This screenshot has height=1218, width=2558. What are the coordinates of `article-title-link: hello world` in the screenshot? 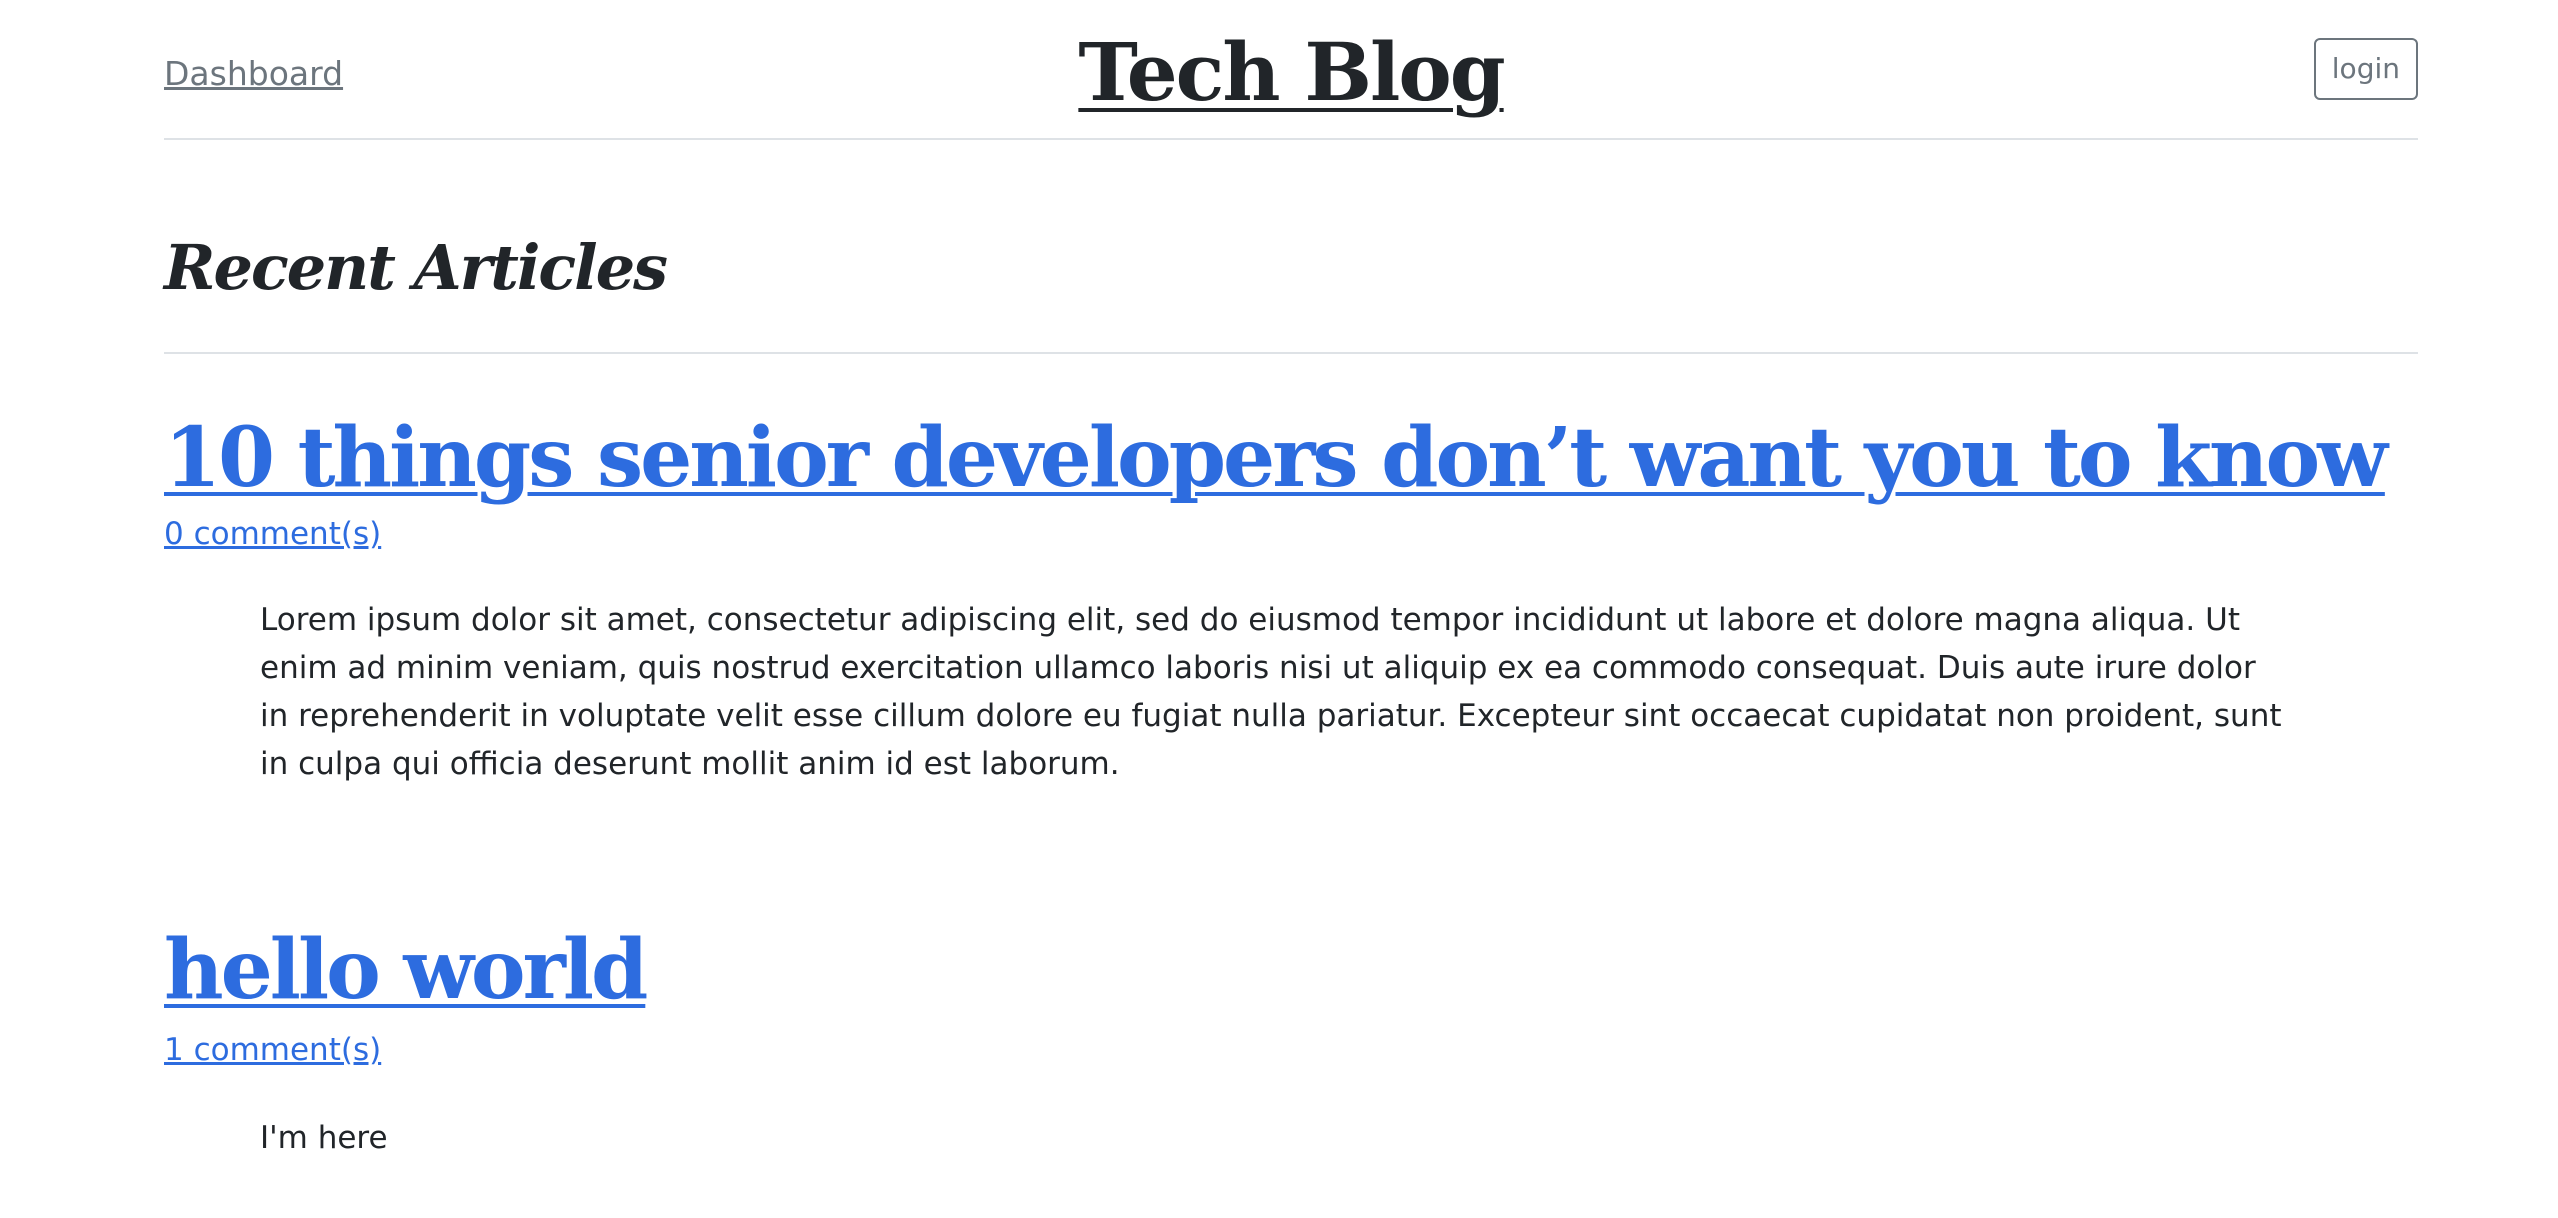 It's located at (406, 970).